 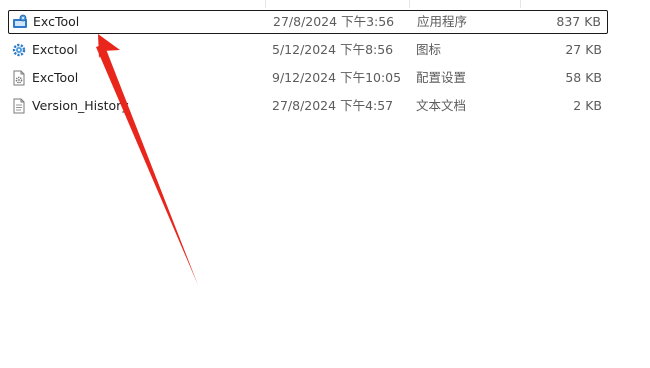 I want to click on file-name: Version_History, so click(x=80, y=105).